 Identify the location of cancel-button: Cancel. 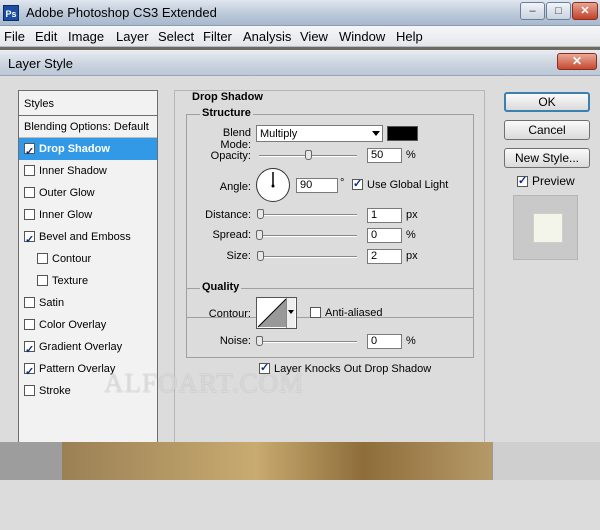
(547, 130).